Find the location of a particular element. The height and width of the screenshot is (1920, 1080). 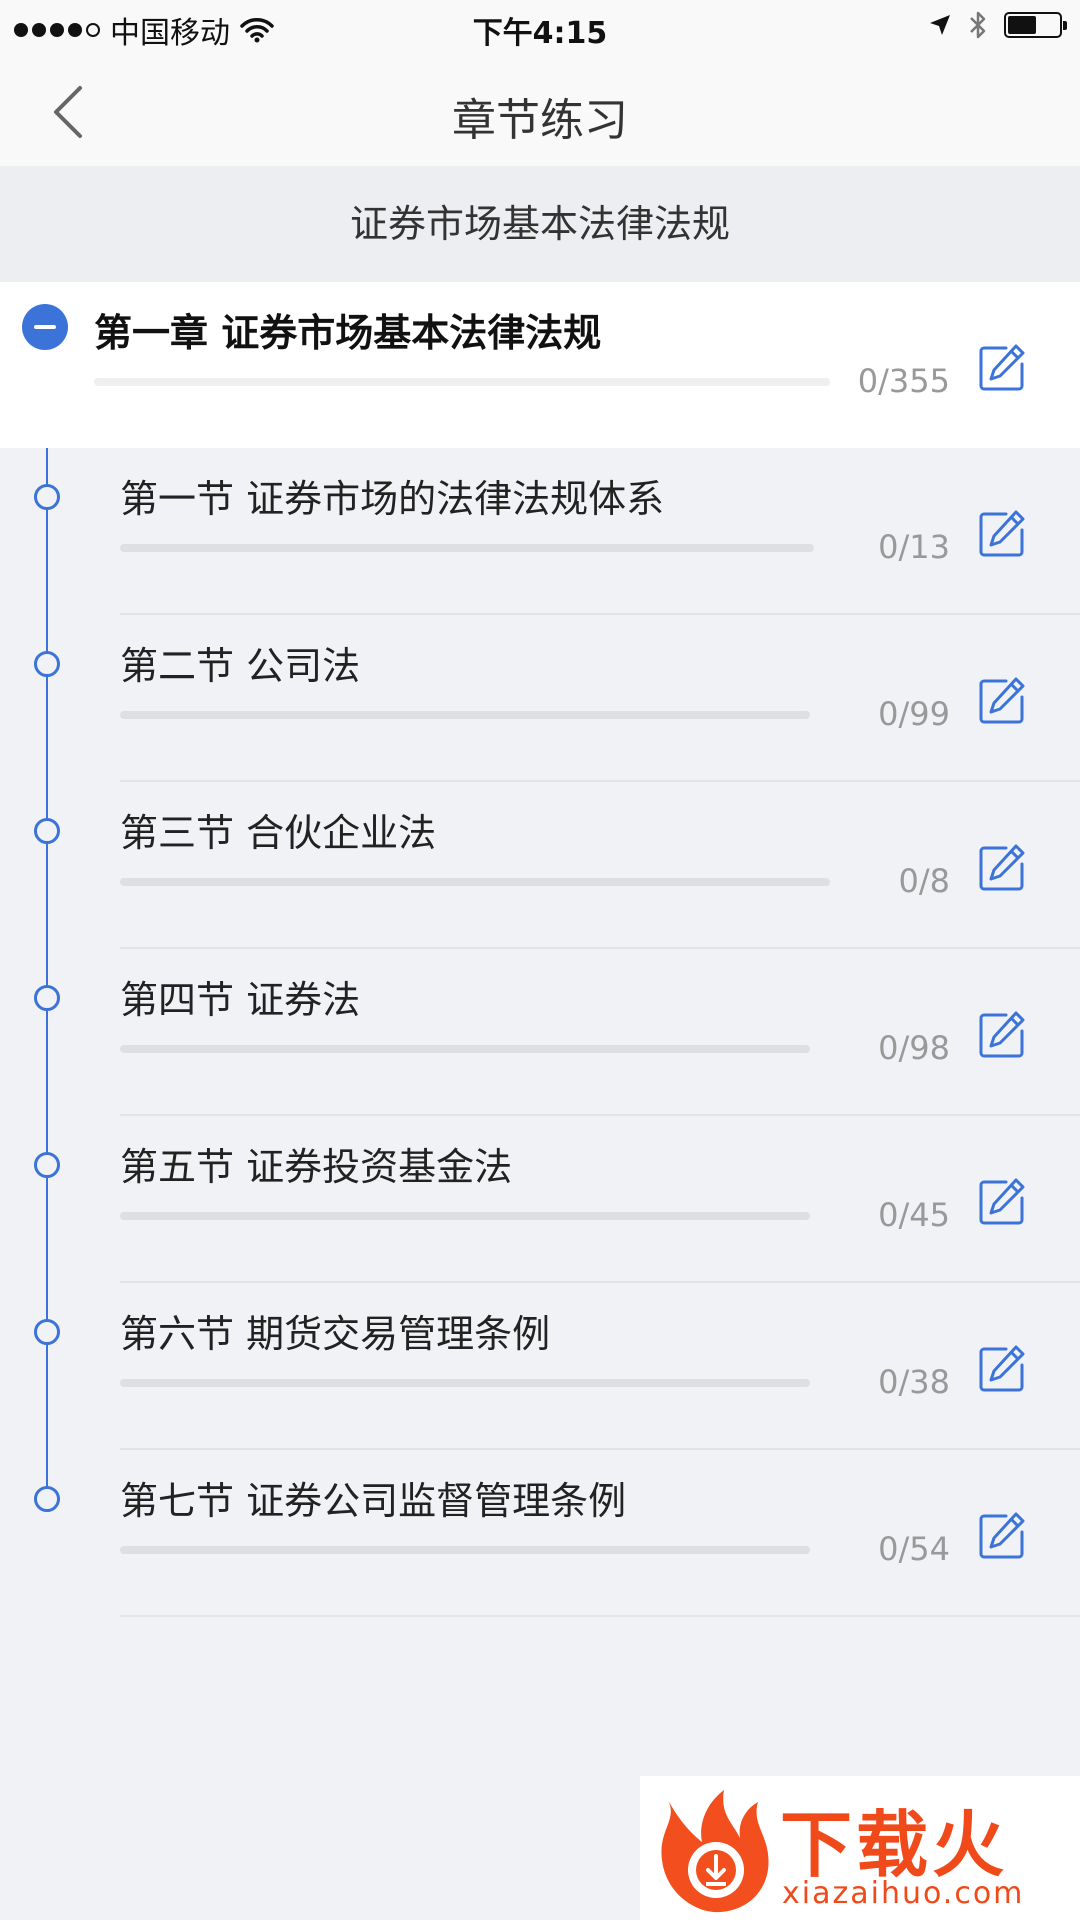

battery-icon is located at coordinates (1035, 25).